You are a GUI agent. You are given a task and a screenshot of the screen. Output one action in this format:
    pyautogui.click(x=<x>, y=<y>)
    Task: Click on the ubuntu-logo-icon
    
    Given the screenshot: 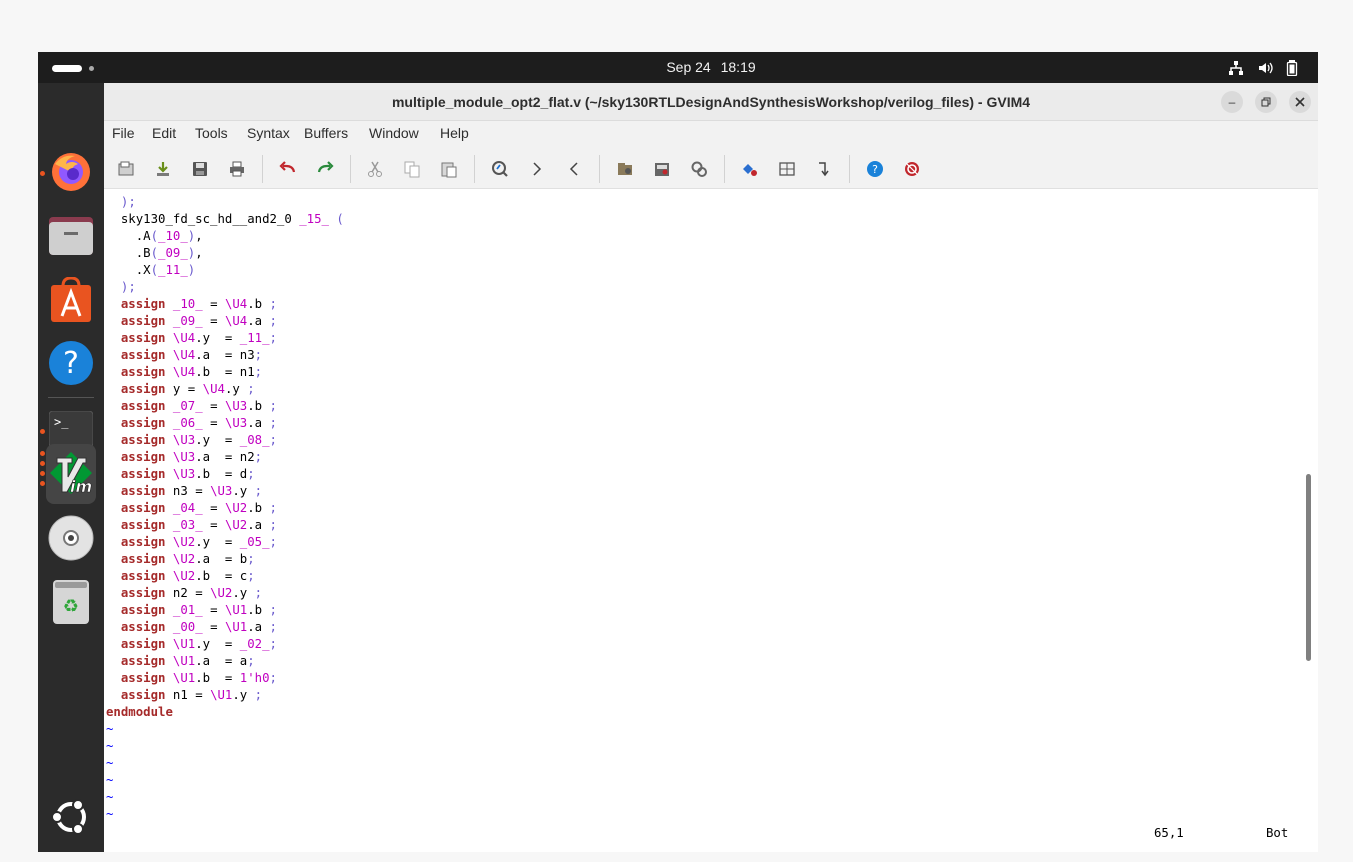 What is the action you would take?
    pyautogui.click(x=71, y=817)
    